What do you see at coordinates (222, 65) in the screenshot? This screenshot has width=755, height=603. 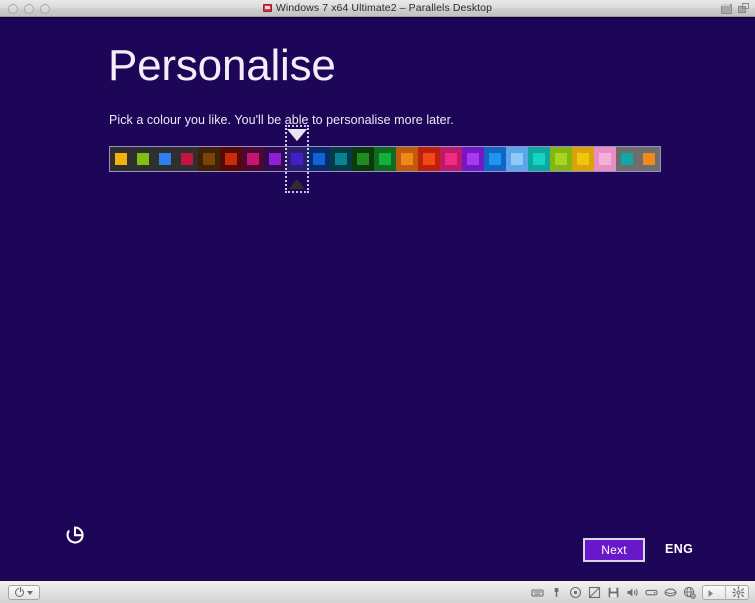 I see `page-title: Personalise` at bounding box center [222, 65].